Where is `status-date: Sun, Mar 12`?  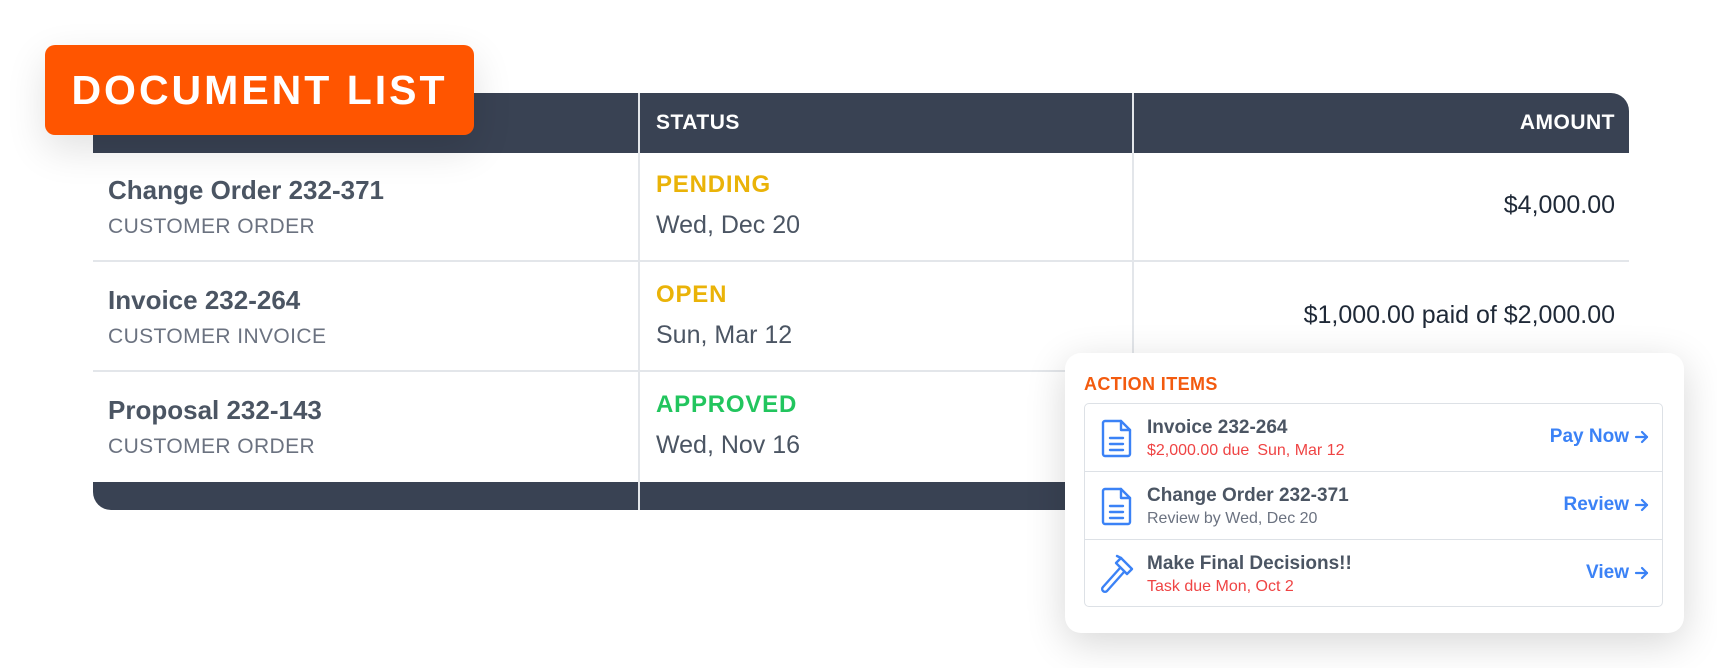 status-date: Sun, Mar 12 is located at coordinates (724, 335).